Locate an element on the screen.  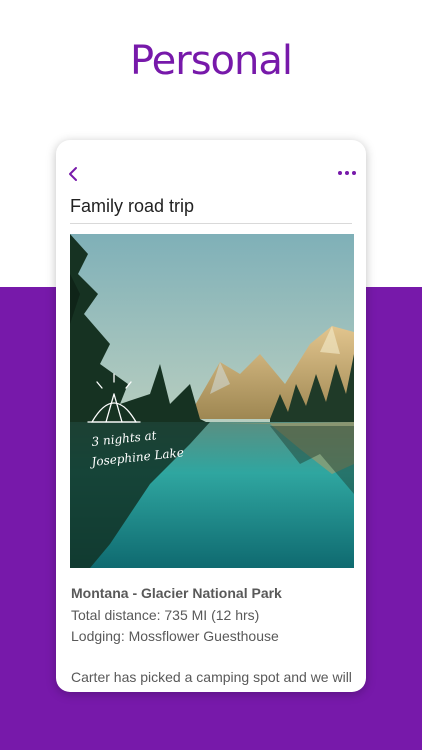
more-options-button is located at coordinates (347, 173).